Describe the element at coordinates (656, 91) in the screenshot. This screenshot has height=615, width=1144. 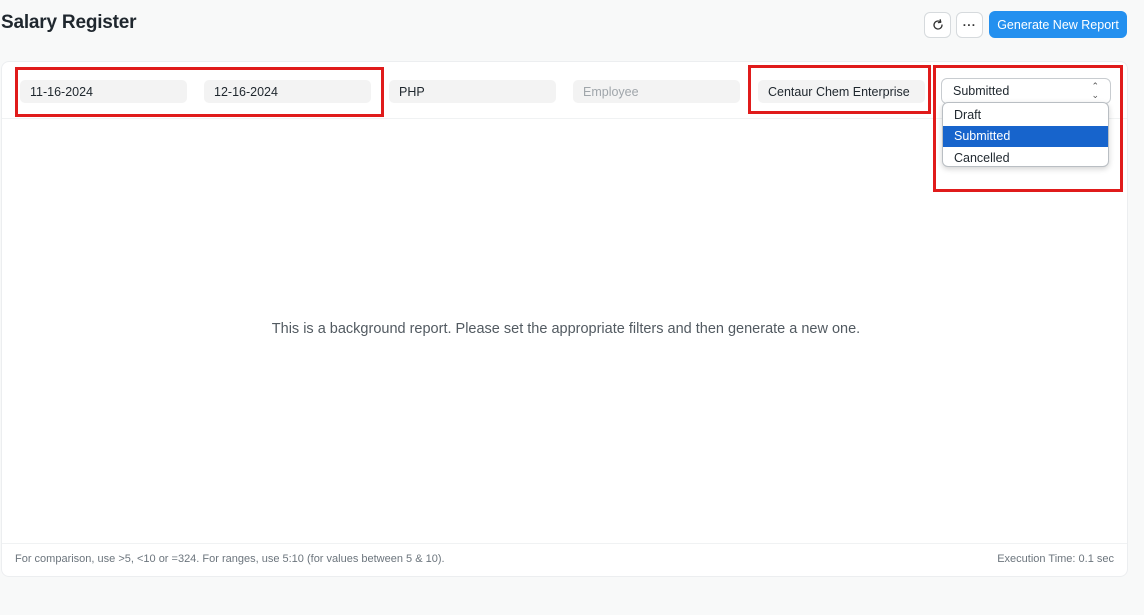
I see `employee-field: Employee` at that location.